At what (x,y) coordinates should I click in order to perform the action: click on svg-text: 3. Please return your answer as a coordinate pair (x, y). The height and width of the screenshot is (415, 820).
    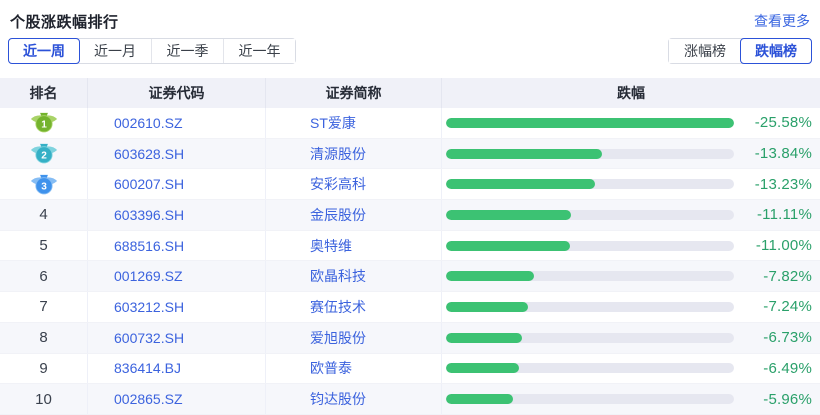
    Looking at the image, I should click on (44, 186).